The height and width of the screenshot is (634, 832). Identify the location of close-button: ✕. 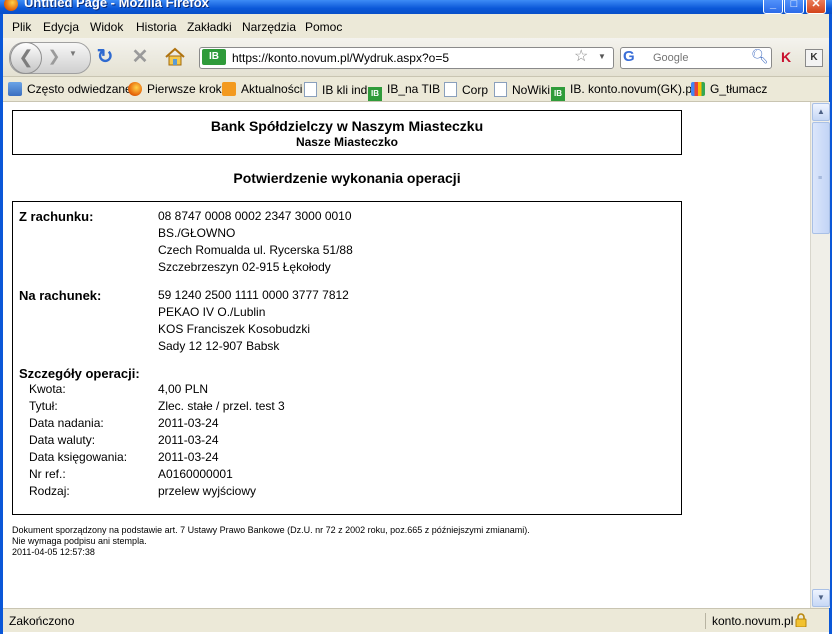
(816, 7).